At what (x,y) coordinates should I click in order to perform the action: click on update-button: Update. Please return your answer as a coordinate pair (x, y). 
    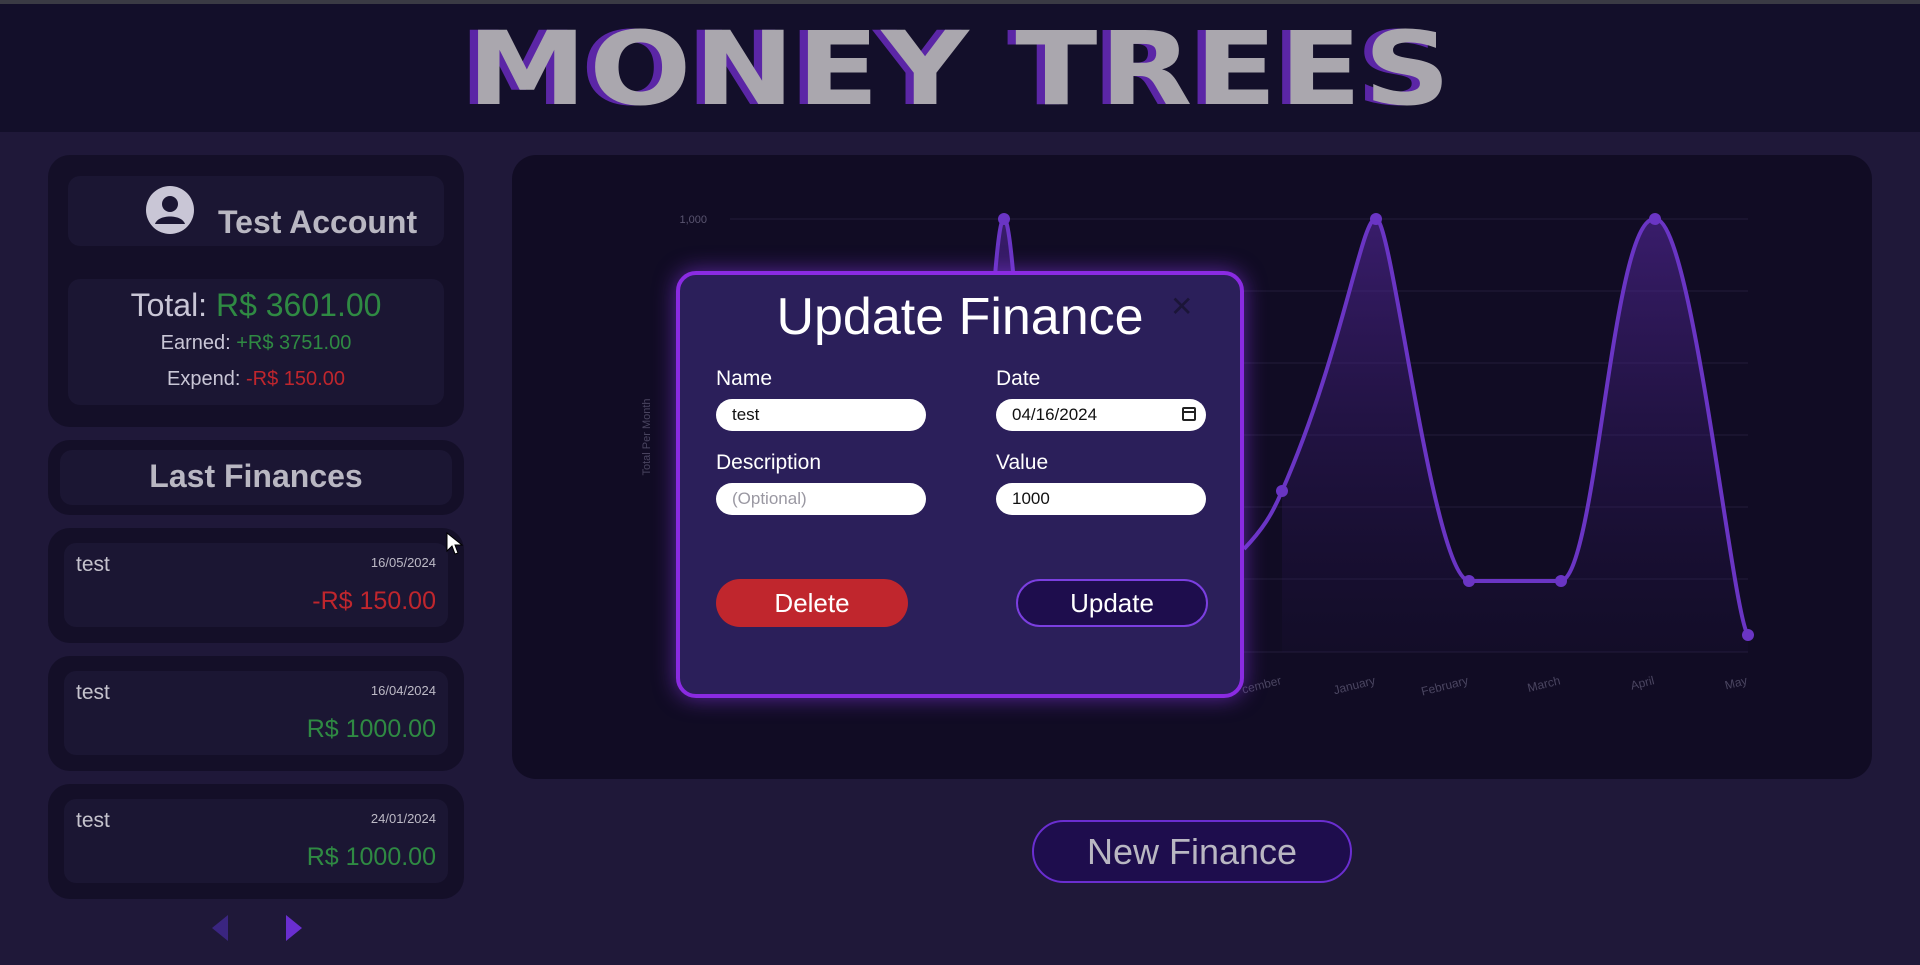
    Looking at the image, I should click on (1112, 603).